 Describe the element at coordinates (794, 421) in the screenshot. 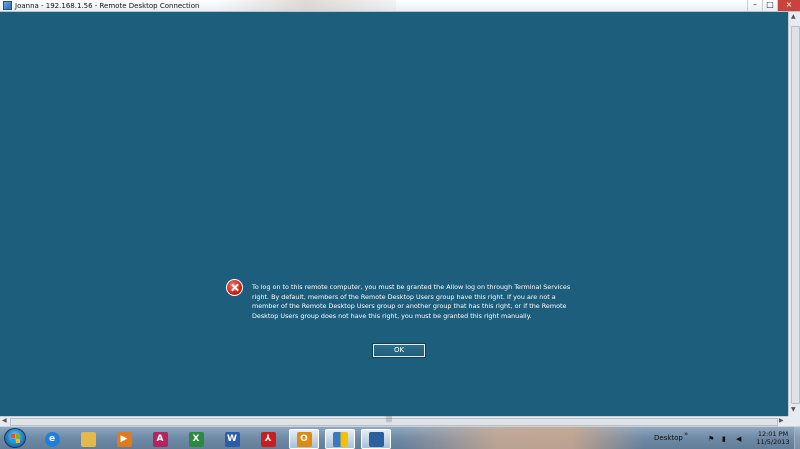

I see `scrollbar-corner` at that location.